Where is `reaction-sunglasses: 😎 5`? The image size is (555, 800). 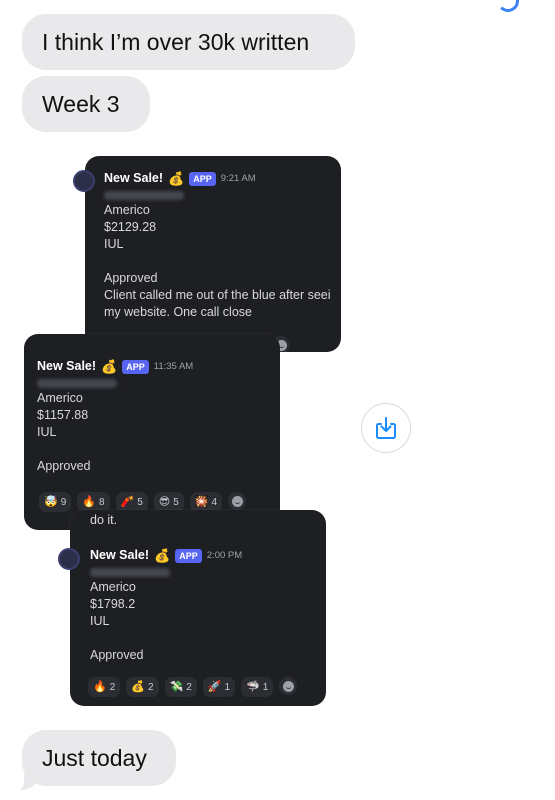 reaction-sunglasses: 😎 5 is located at coordinates (168, 502).